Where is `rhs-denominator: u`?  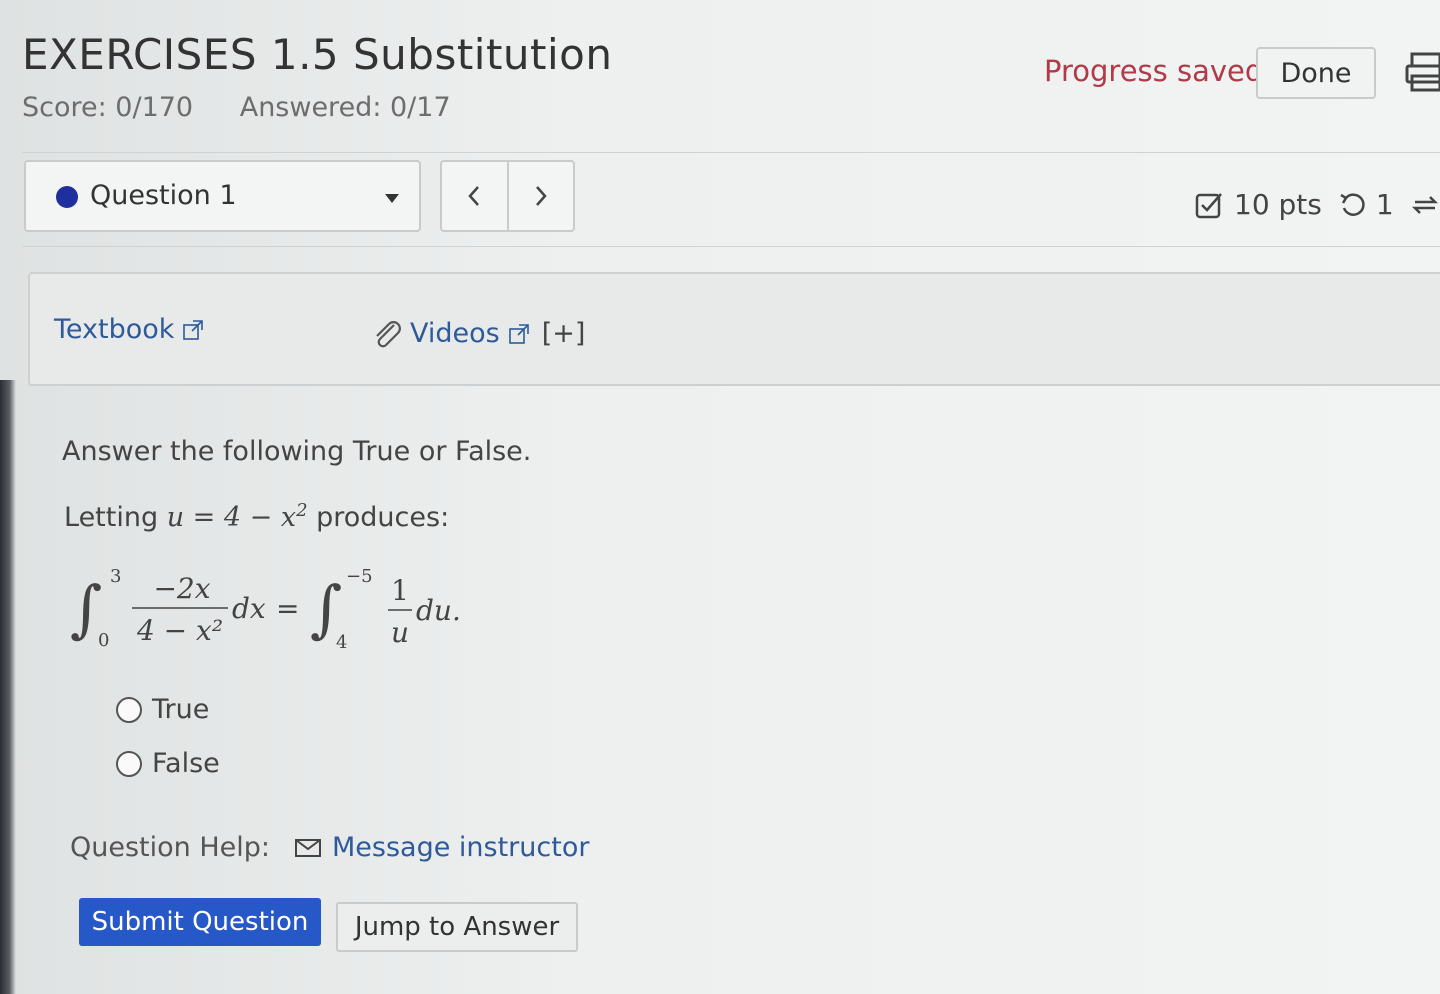 rhs-denominator: u is located at coordinates (400, 632).